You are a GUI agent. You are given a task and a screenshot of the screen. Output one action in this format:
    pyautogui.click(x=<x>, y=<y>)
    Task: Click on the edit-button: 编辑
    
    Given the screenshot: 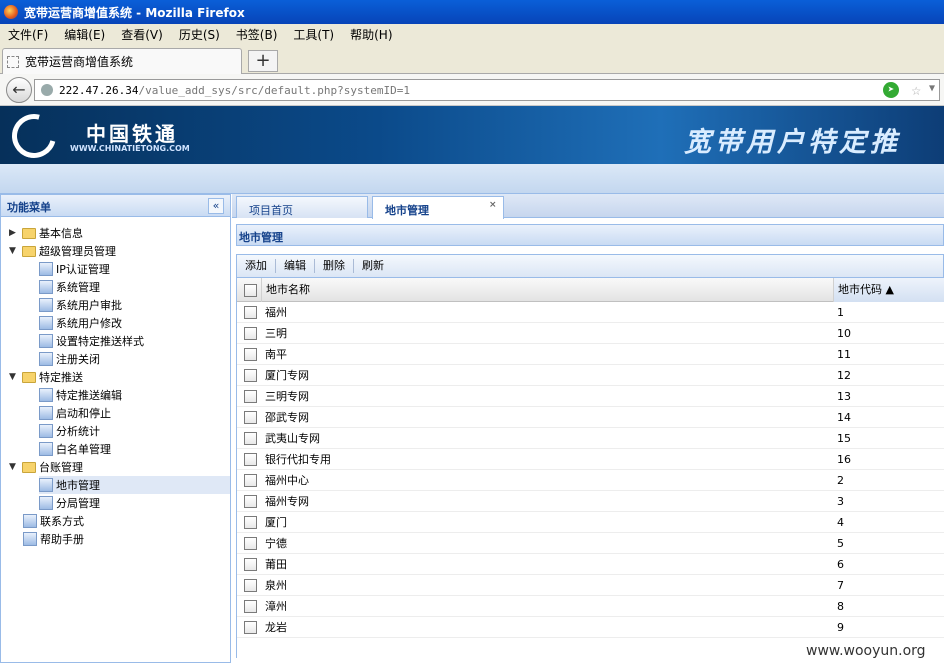 What is the action you would take?
    pyautogui.click(x=295, y=266)
    